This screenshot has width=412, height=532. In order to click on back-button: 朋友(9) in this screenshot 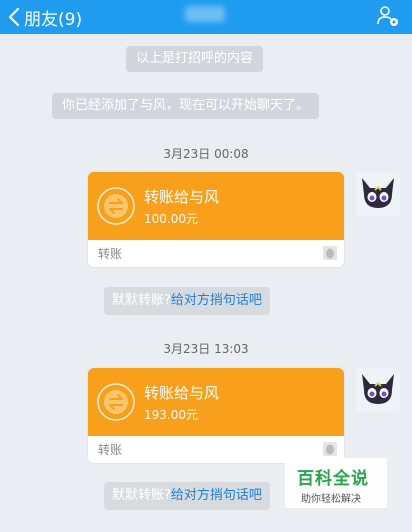, I will do `click(45, 17)`.